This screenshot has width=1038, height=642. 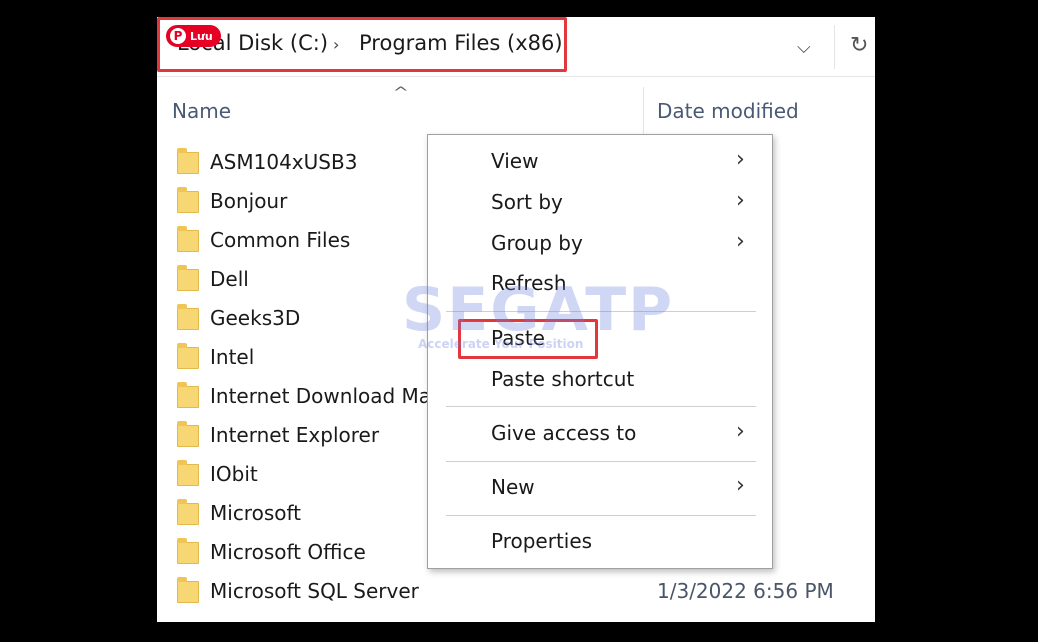 I want to click on menu-item-refresh: Refresh, so click(x=600, y=284).